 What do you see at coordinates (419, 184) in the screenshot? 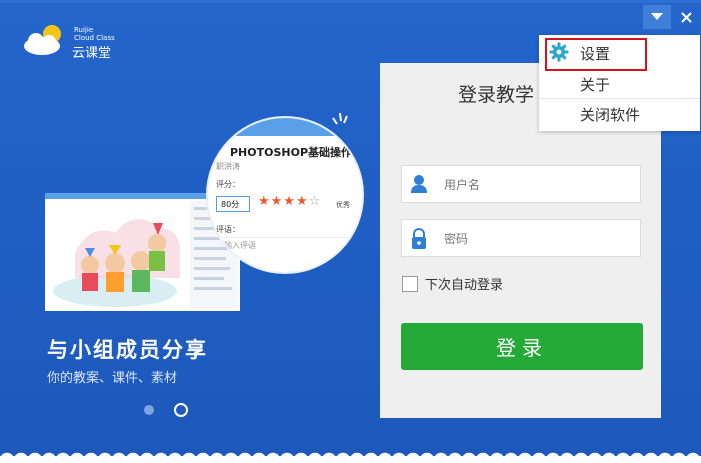
I see `user-icon` at bounding box center [419, 184].